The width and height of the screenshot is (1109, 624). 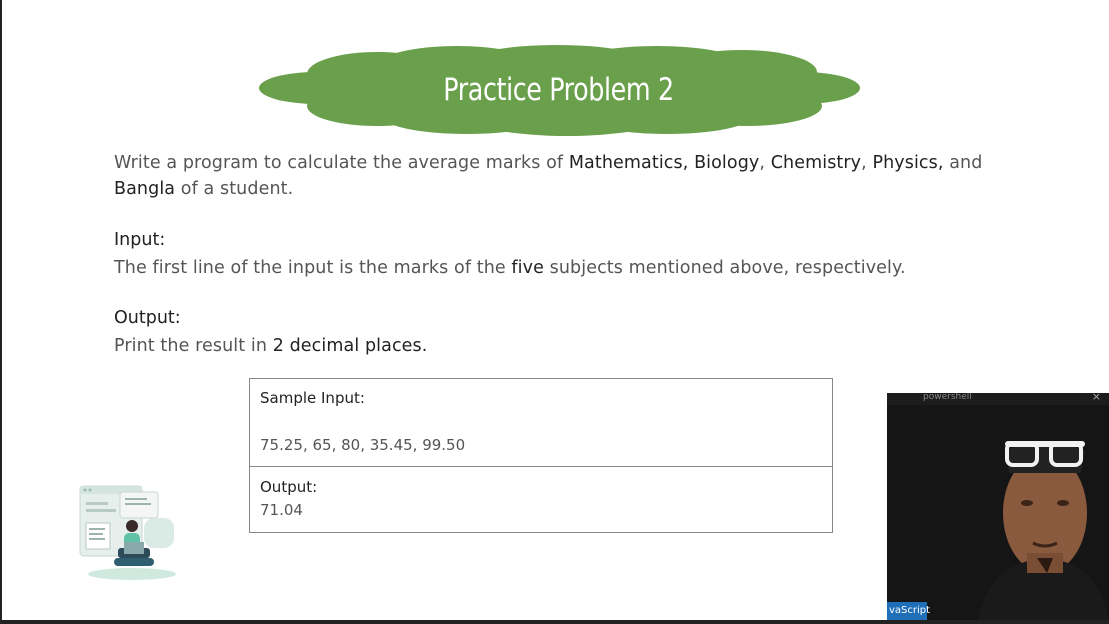 What do you see at coordinates (963, 163) in the screenshot?
I see `and-word: and` at bounding box center [963, 163].